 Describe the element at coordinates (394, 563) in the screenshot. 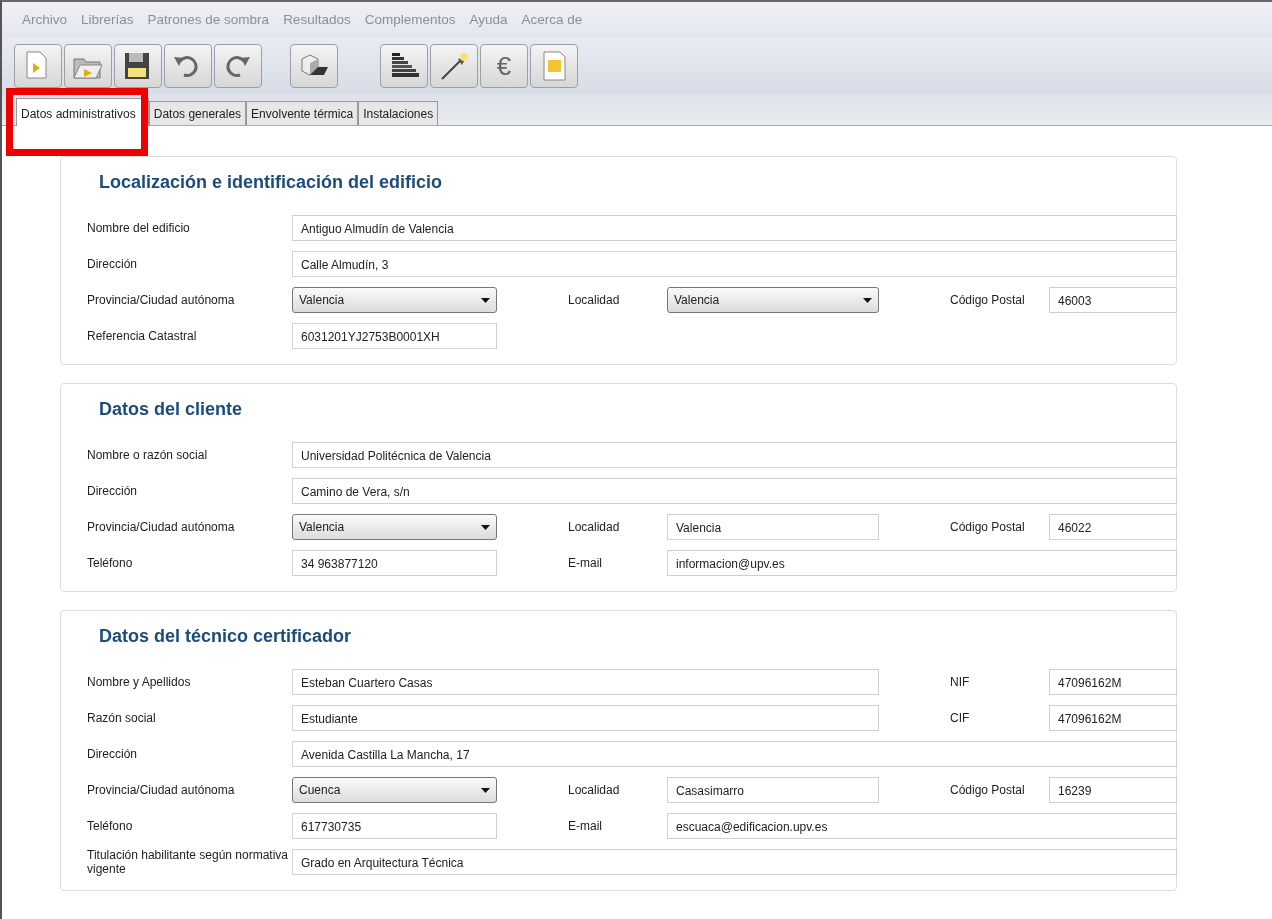

I see `input-field: 34 963877120` at that location.